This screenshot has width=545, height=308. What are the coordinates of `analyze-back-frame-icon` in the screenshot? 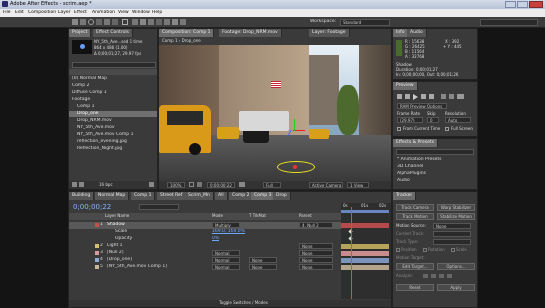 It's located at (433, 276).